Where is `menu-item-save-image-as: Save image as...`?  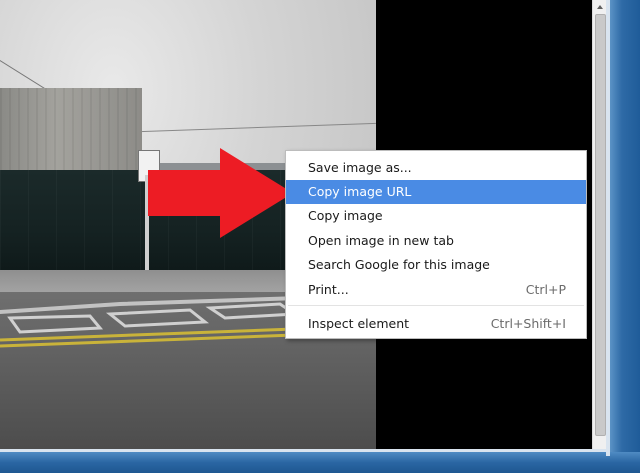
menu-item-save-image-as: Save image as... is located at coordinates (436, 168).